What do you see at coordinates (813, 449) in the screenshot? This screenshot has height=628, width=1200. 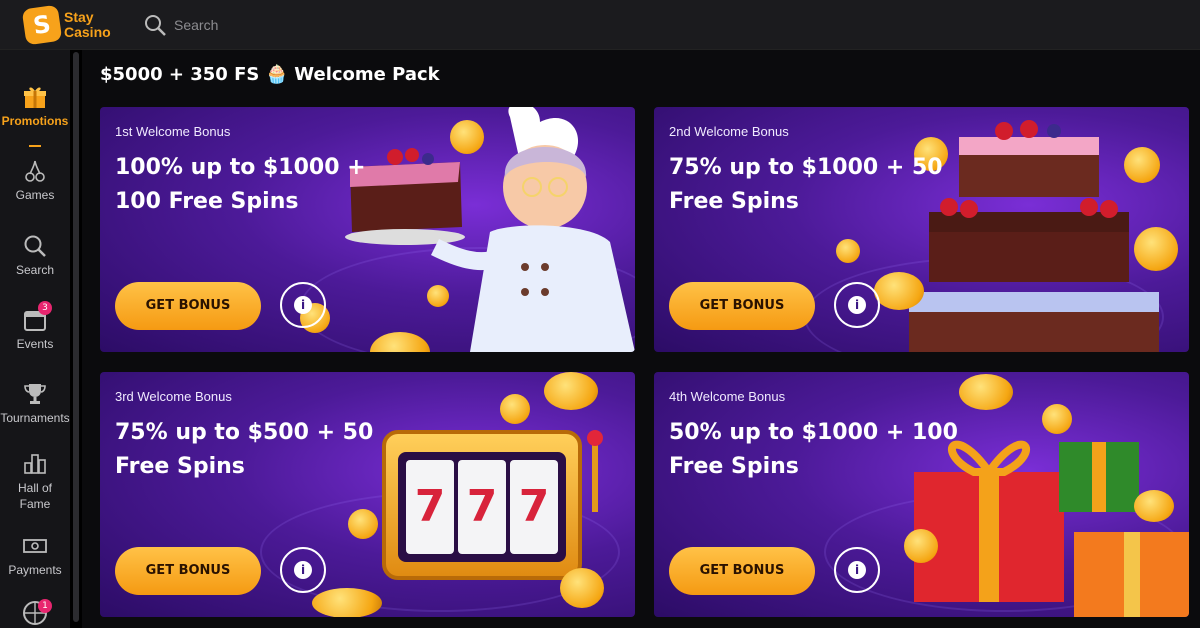 I see `bonus-title: 50% up to $1000 + 100 Free Spins` at bounding box center [813, 449].